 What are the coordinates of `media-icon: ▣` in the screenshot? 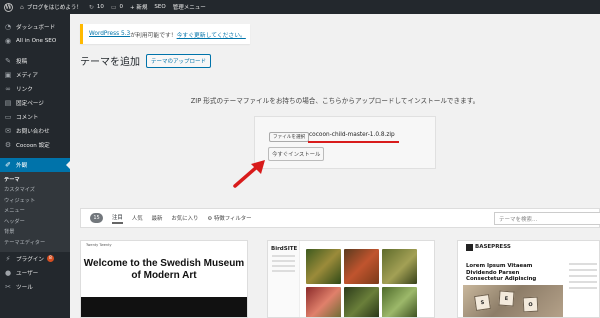 It's located at (8, 75).